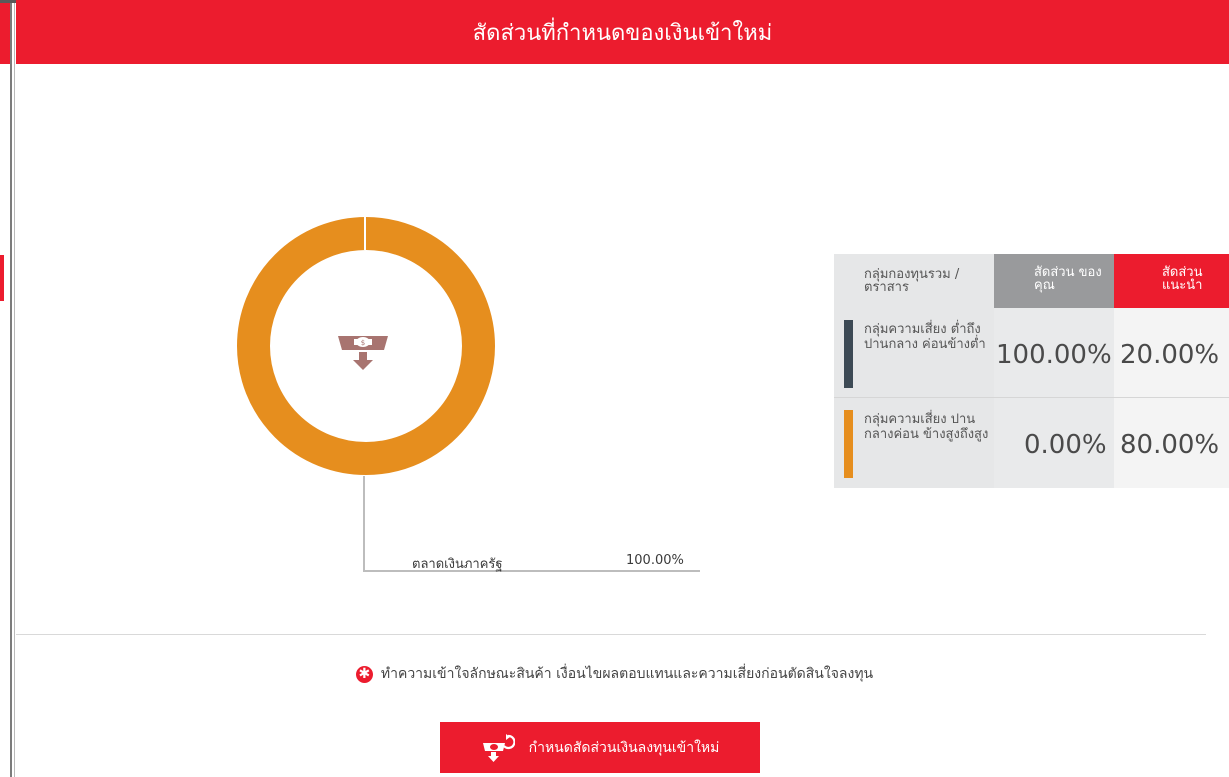 The height and width of the screenshot is (777, 1229). Describe the element at coordinates (655, 560) in the screenshot. I see `legend-value: 100.00%` at that location.